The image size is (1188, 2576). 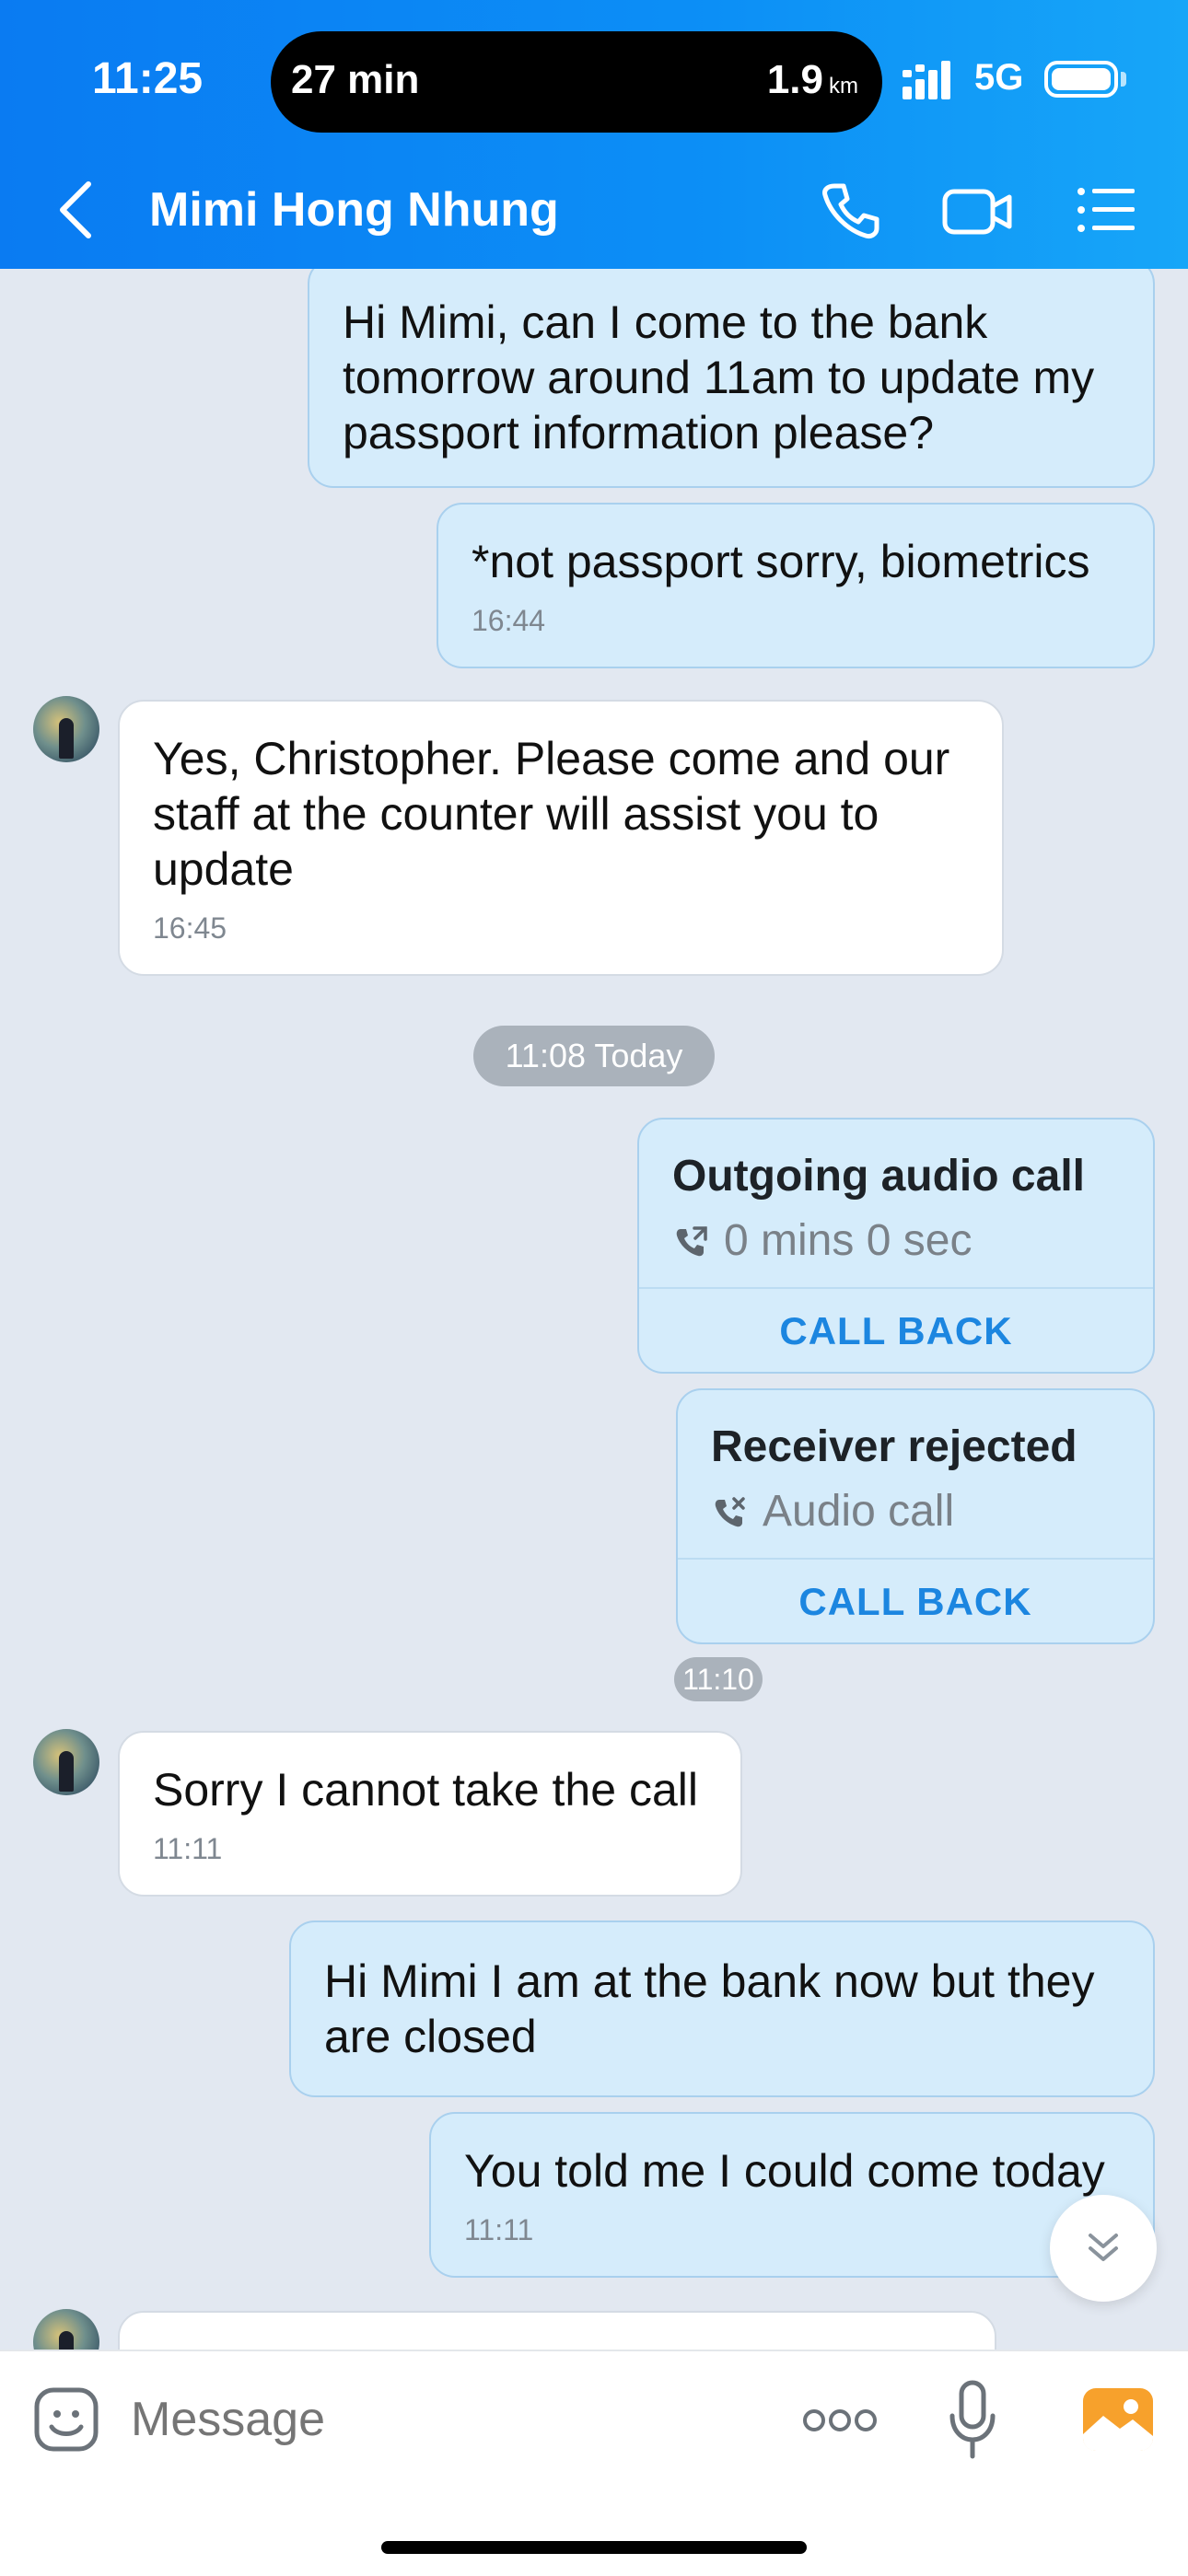 What do you see at coordinates (509, 620) in the screenshot?
I see `message-time: 16:44` at bounding box center [509, 620].